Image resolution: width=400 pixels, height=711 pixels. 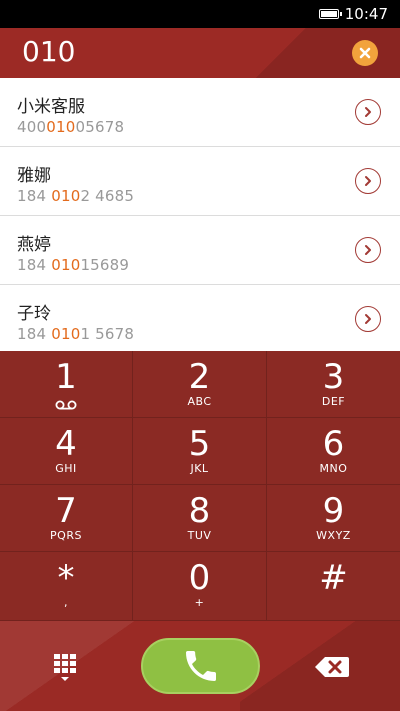 I want to click on key-7: 7 PQRS, so click(x=66, y=518).